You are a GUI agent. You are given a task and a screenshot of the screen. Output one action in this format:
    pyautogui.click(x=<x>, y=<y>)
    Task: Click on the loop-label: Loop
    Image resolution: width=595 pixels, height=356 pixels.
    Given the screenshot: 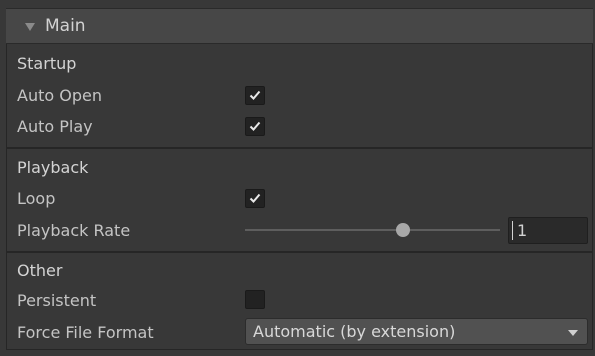 What is the action you would take?
    pyautogui.click(x=36, y=198)
    